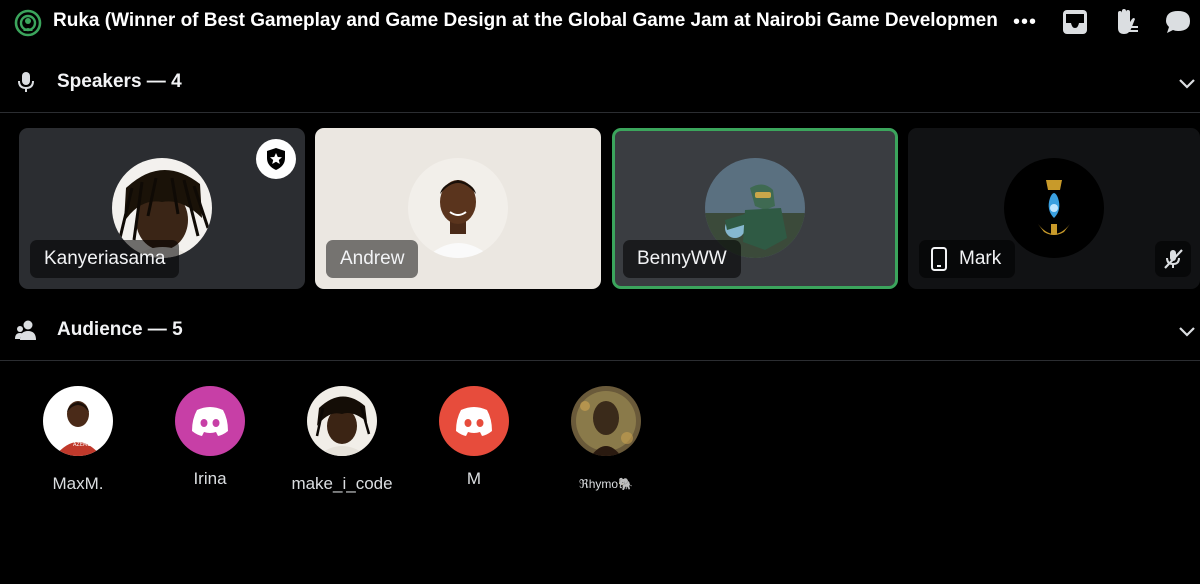 The width and height of the screenshot is (1200, 584). I want to click on audience-member: M, so click(474, 437).